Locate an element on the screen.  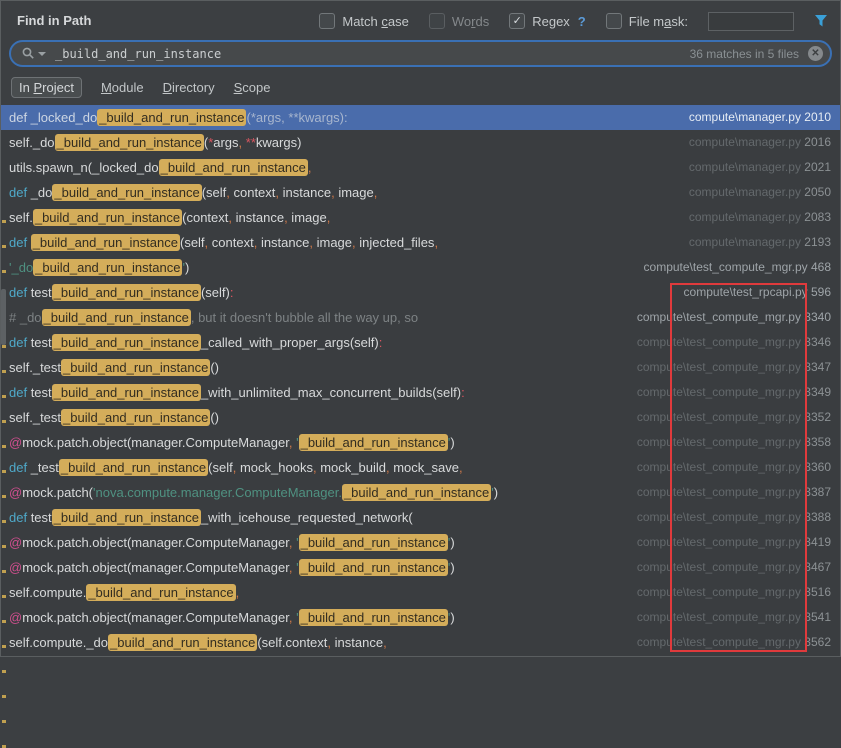
file-mask-input is located at coordinates (751, 21).